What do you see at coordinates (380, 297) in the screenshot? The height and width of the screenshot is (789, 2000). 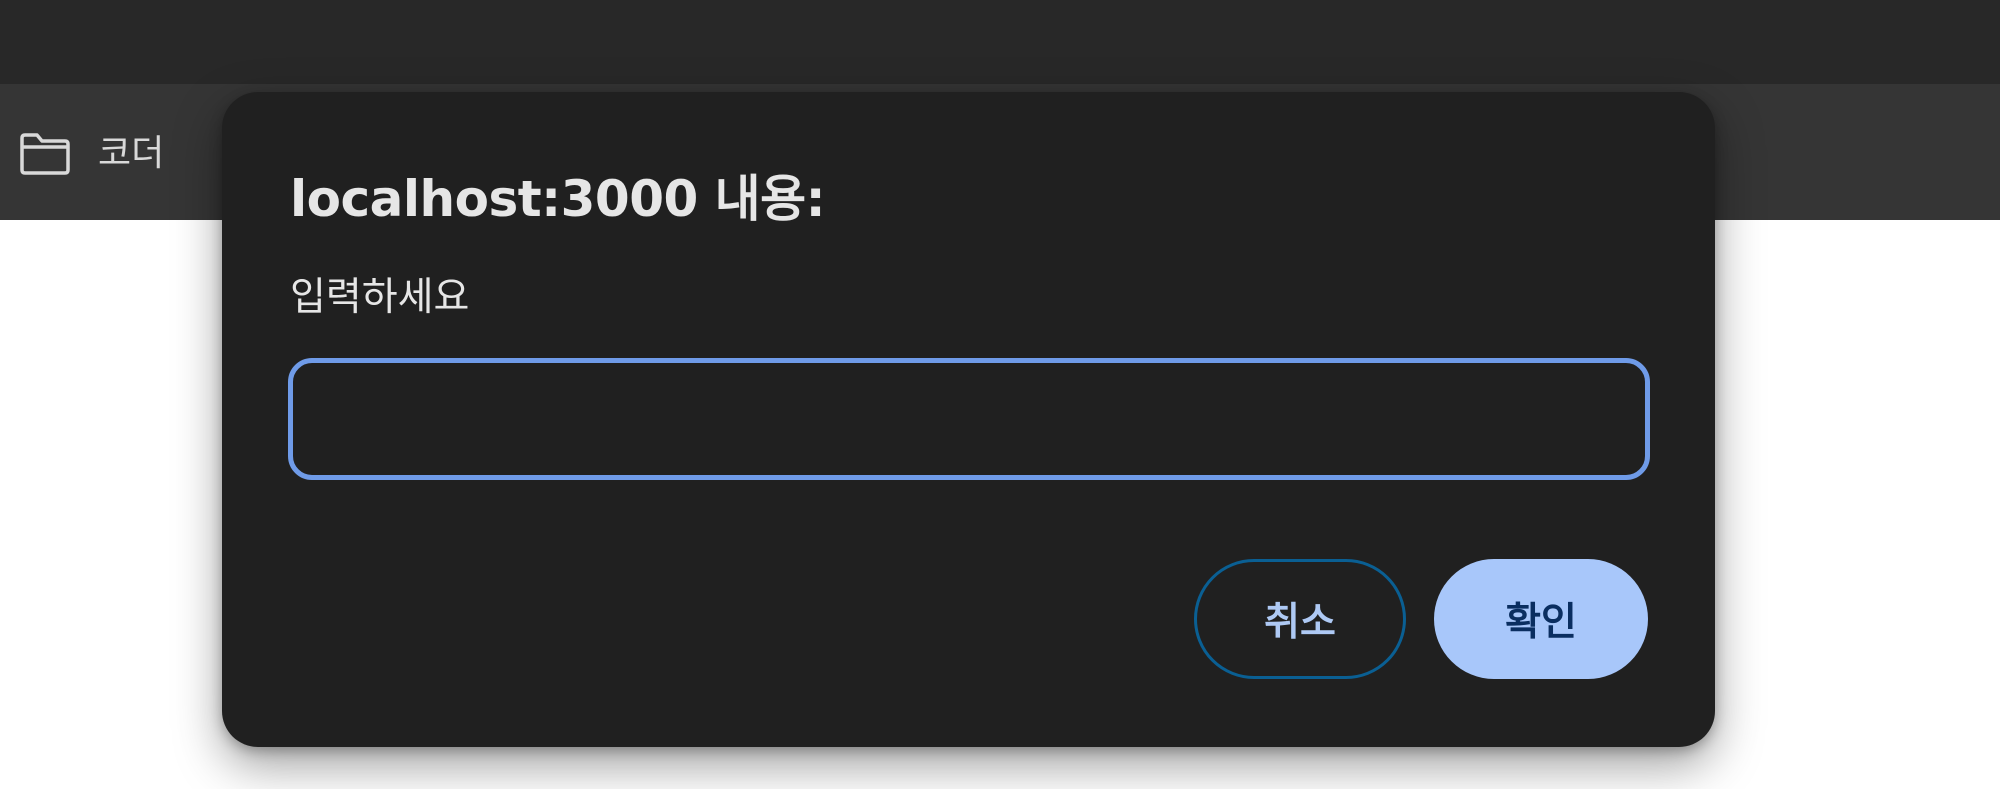 I see `dialog-message: 입력하세요` at bounding box center [380, 297].